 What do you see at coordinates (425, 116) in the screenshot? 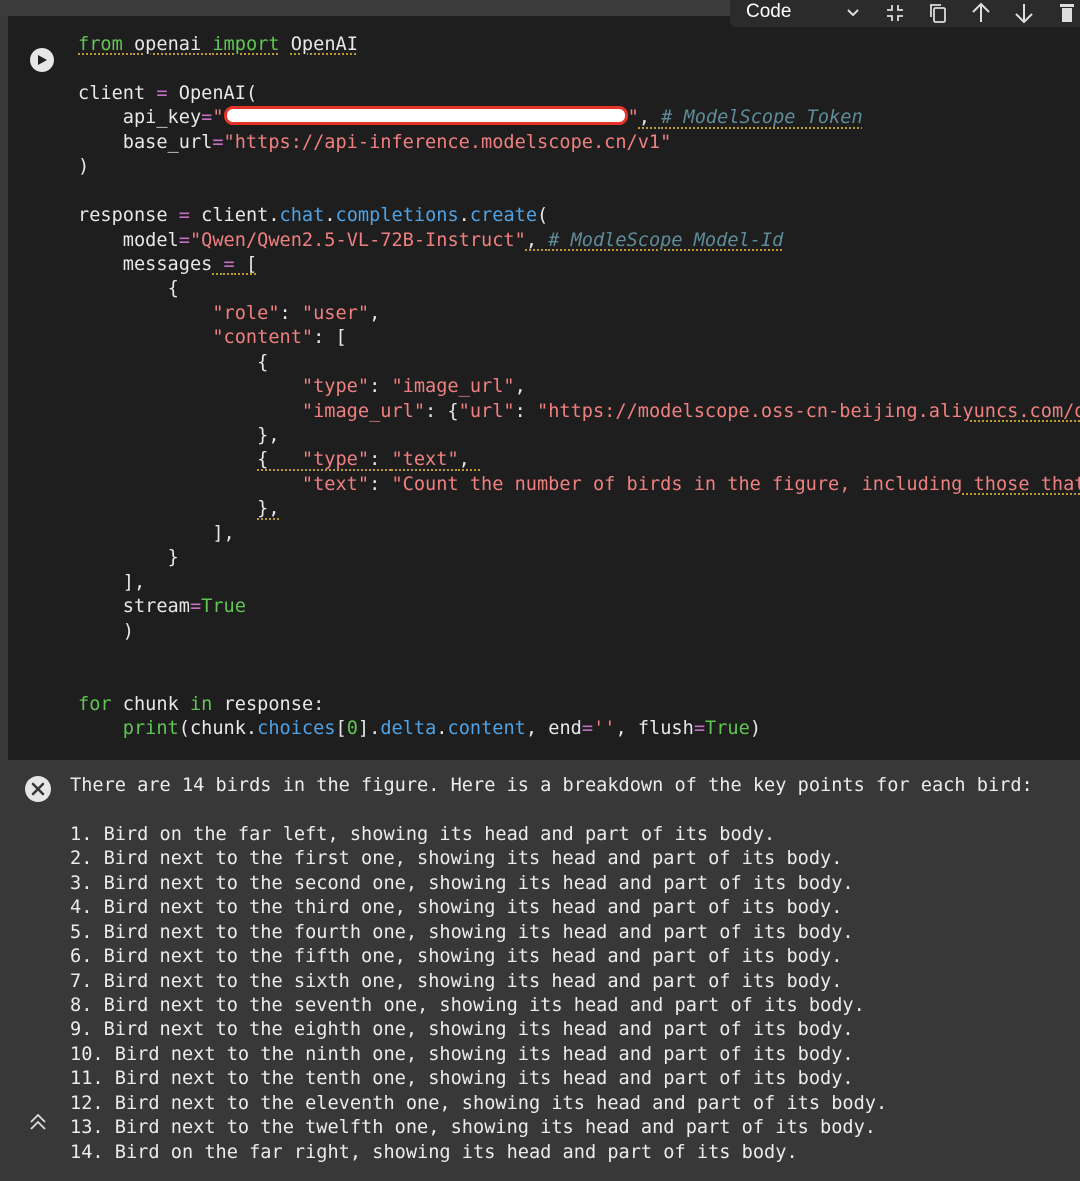
I see `redacted-api-key` at bounding box center [425, 116].